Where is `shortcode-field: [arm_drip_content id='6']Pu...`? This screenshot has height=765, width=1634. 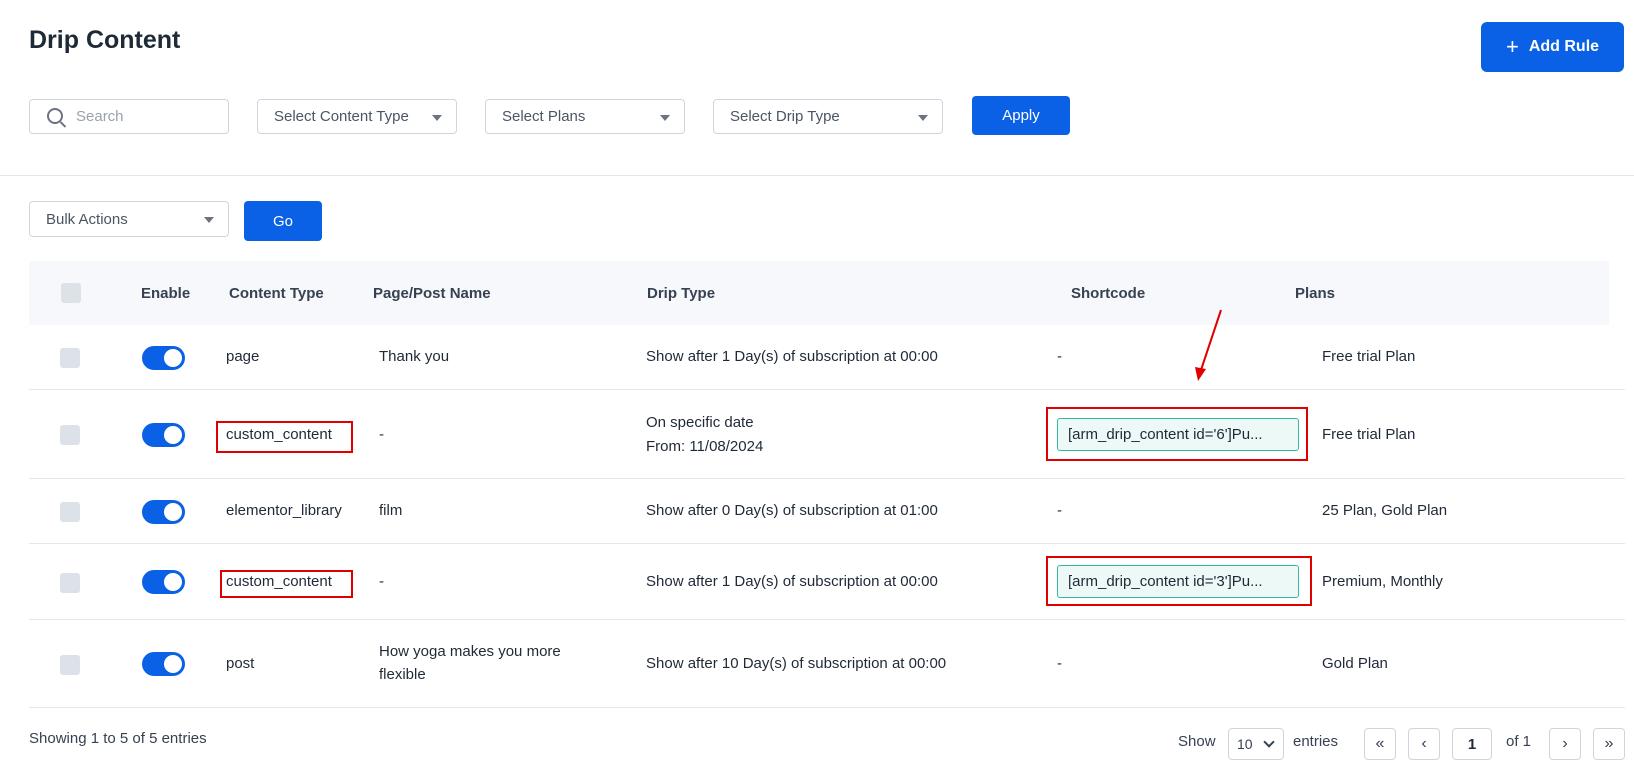 shortcode-field: [arm_drip_content id='6']Pu... is located at coordinates (1178, 434).